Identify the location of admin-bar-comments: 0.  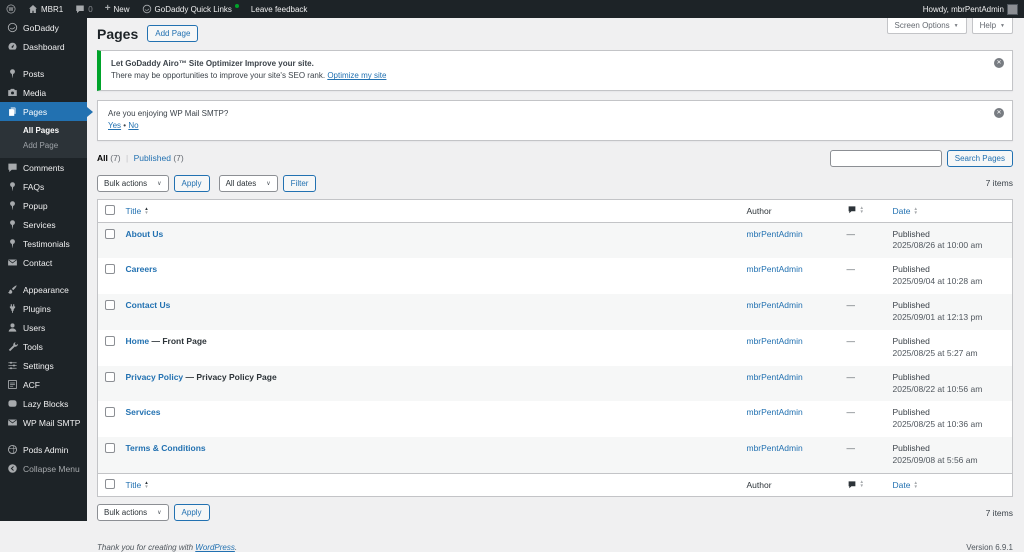
(83, 9).